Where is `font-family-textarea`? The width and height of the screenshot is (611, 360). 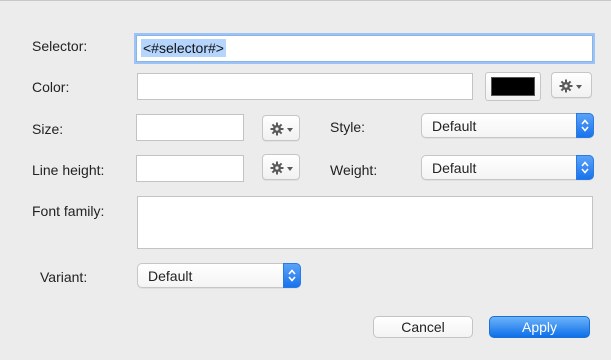 font-family-textarea is located at coordinates (365, 222).